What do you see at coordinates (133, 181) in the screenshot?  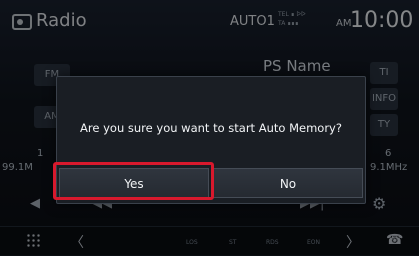 I see `yes-button-highlight` at bounding box center [133, 181].